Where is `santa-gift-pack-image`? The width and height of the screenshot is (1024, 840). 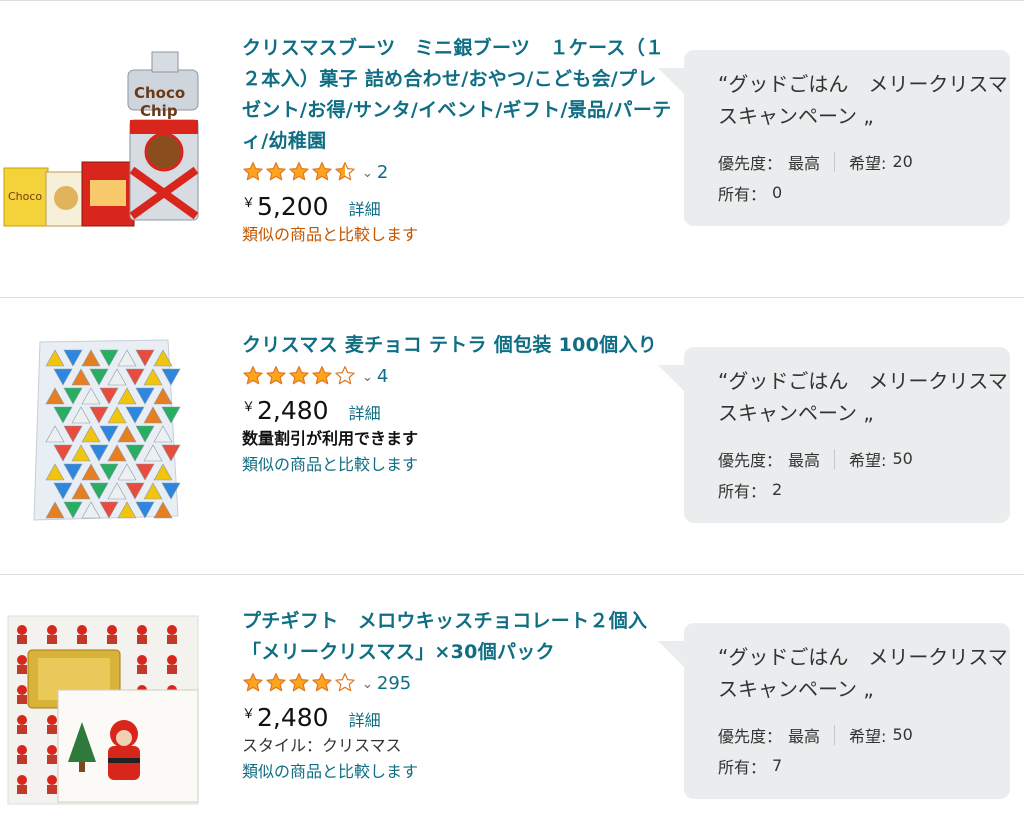 santa-gift-pack-image is located at coordinates (105, 712).